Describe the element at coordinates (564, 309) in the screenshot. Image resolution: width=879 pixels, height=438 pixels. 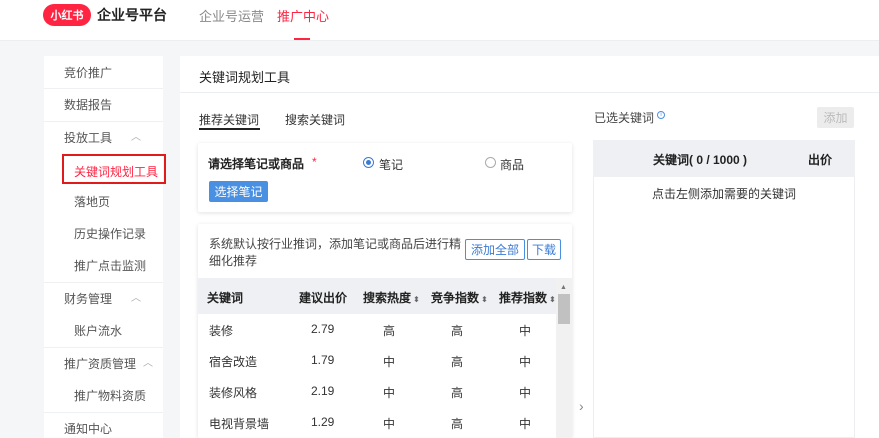
I see `scrollbar-thumb` at that location.